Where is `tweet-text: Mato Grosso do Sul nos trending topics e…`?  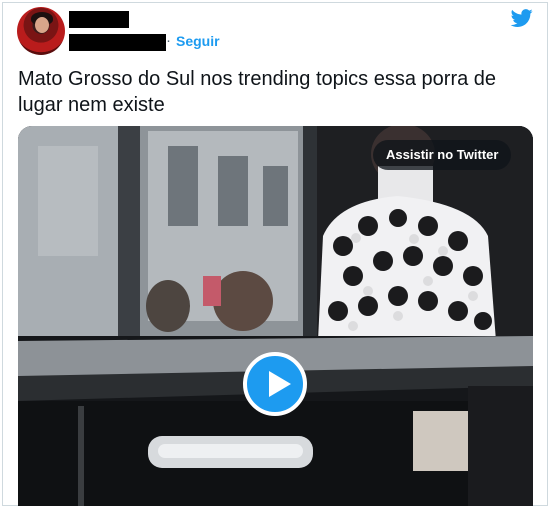 tweet-text: Mato Grosso do Sul nos trending topics e… is located at coordinates (257, 92).